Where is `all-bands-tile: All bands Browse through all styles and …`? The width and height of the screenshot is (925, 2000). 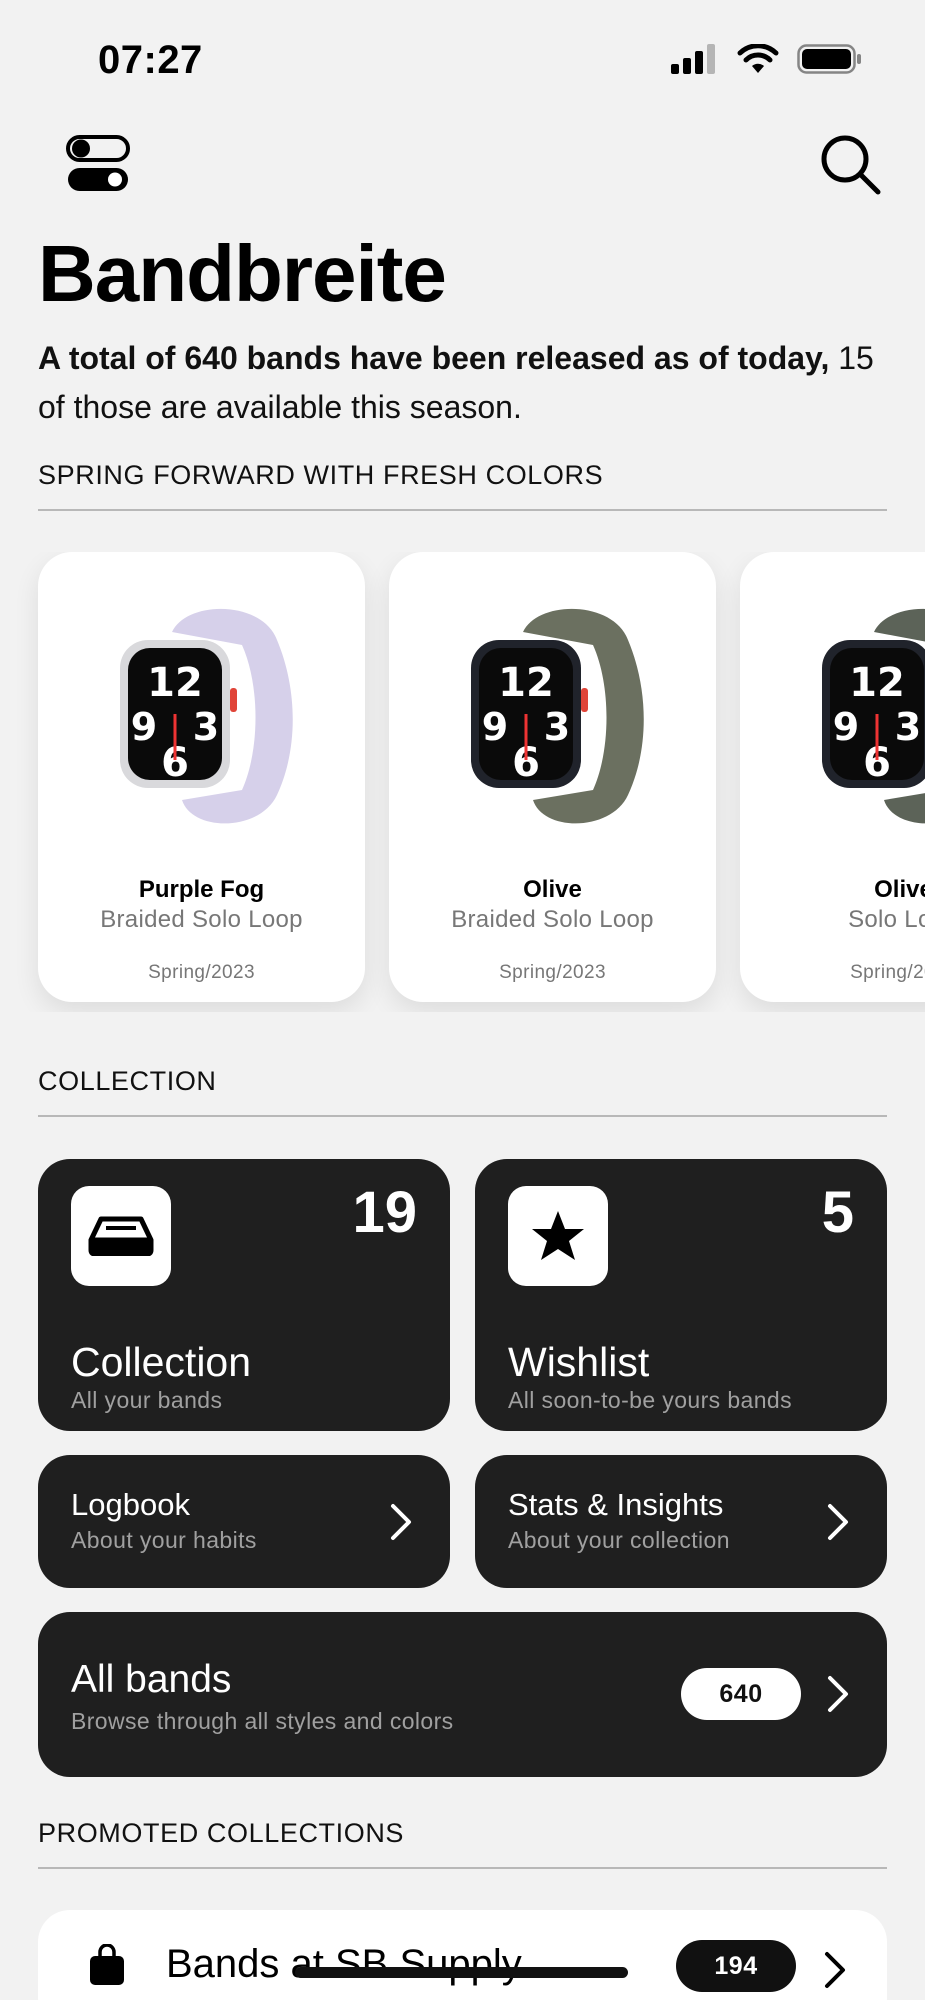
all-bands-tile: All bands Browse through all styles and … is located at coordinates (462, 1694).